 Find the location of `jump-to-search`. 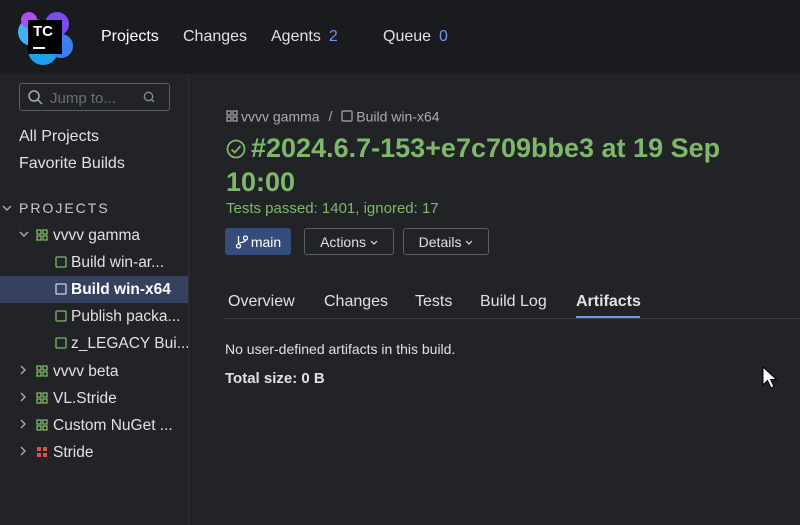

jump-to-search is located at coordinates (94, 97).